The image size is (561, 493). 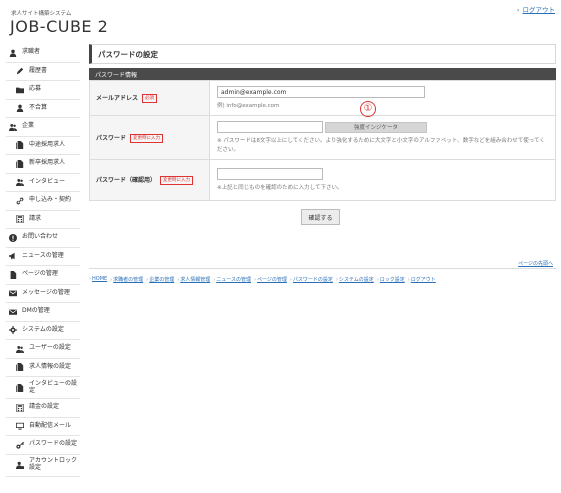 I want to click on sidebar-item: 求職者, so click(x=43, y=53).